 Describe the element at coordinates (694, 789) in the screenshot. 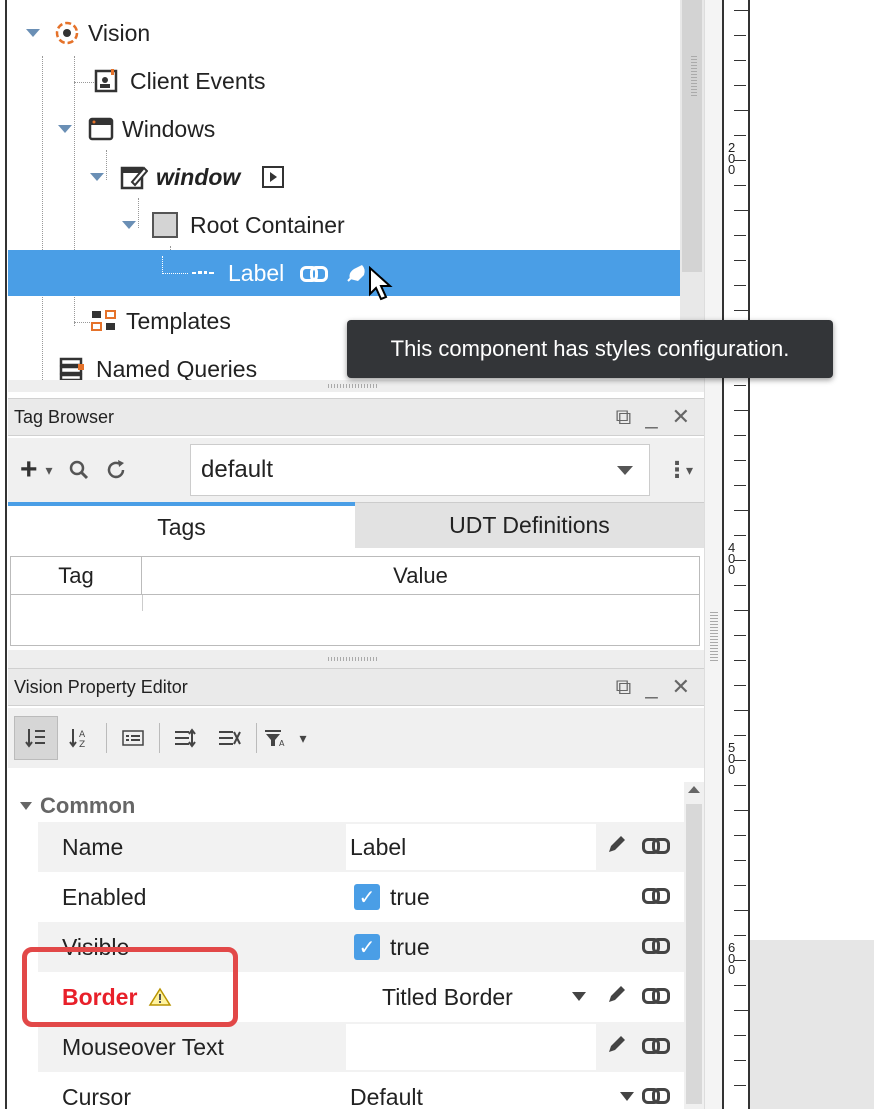

I see `scroll-up-icon` at that location.